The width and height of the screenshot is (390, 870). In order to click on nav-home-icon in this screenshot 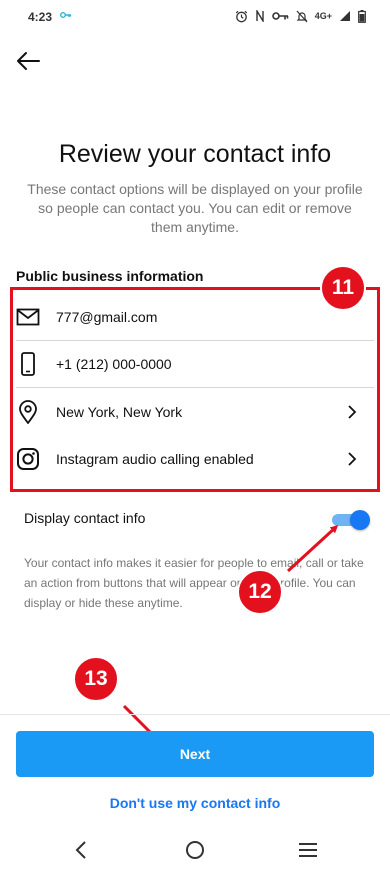, I will do `click(195, 850)`.